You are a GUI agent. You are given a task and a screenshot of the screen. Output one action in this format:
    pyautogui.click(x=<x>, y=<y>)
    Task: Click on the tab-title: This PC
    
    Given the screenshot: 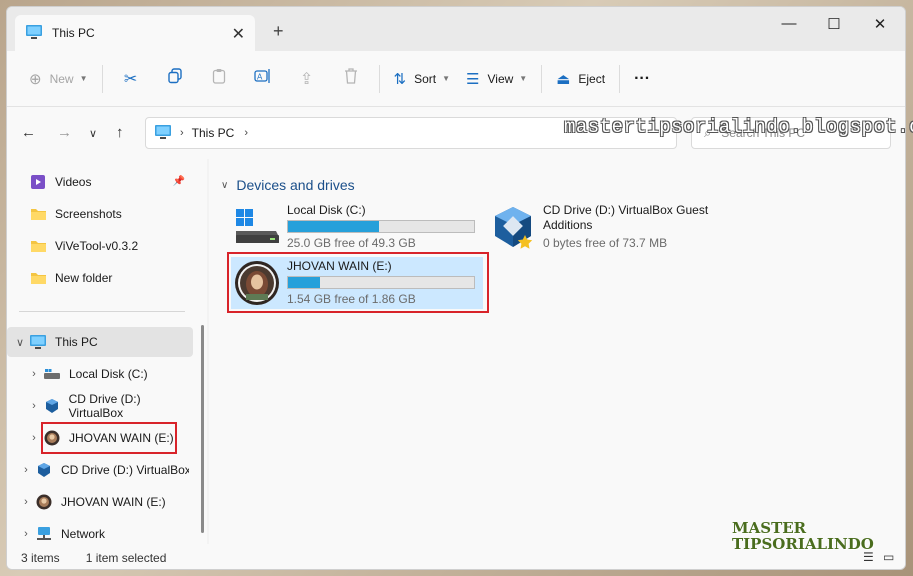 What is the action you would take?
    pyautogui.click(x=73, y=33)
    